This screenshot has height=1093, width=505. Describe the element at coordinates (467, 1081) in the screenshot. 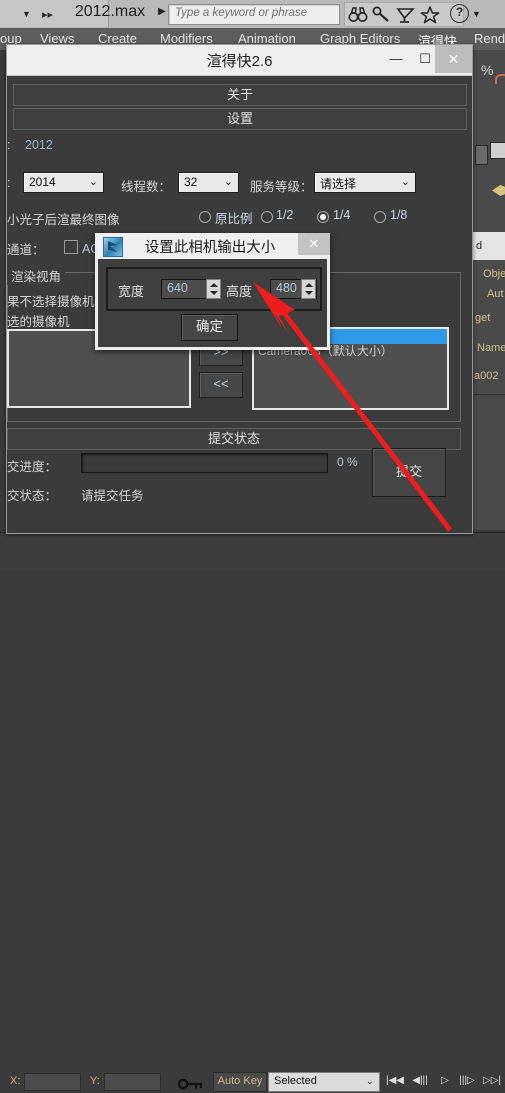

I see `transport-next-frame-button: |||▷` at that location.